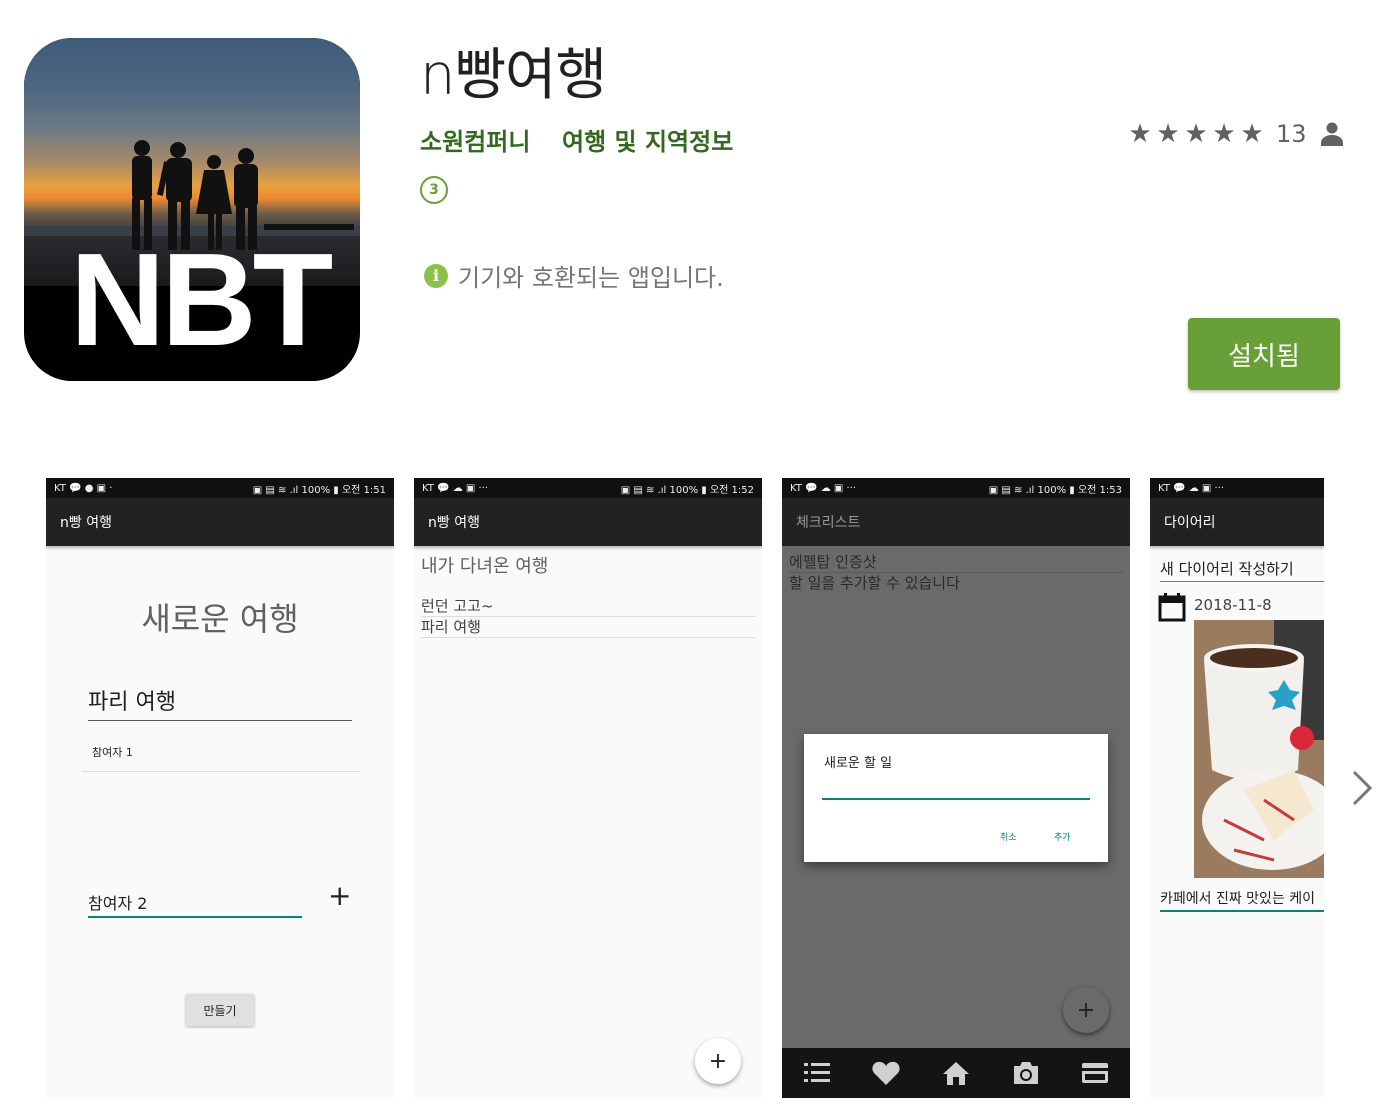  Describe the element at coordinates (1331, 134) in the screenshot. I see `person-icon` at that location.